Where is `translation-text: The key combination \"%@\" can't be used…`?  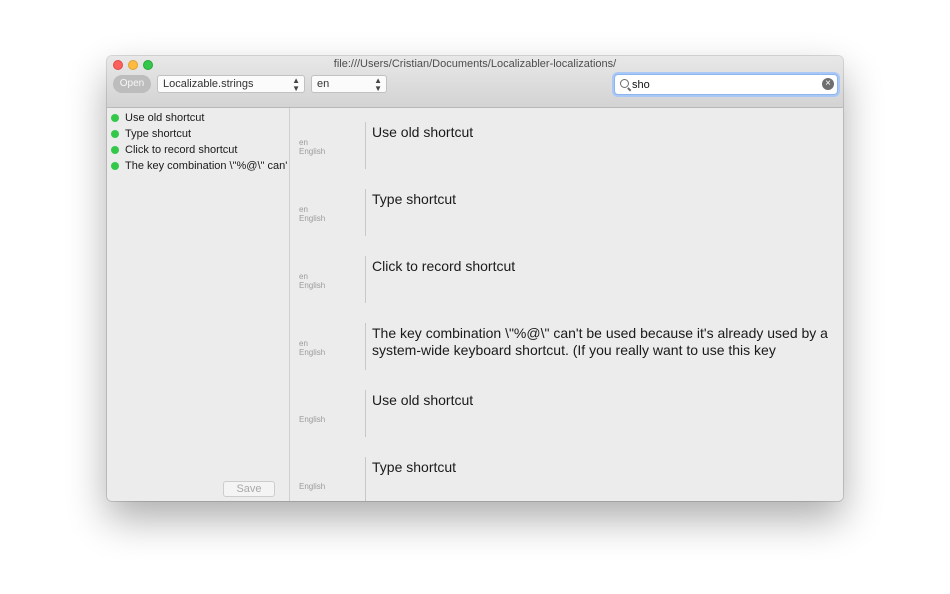 translation-text: The key combination \"%@\" can't be used… is located at coordinates (603, 342).